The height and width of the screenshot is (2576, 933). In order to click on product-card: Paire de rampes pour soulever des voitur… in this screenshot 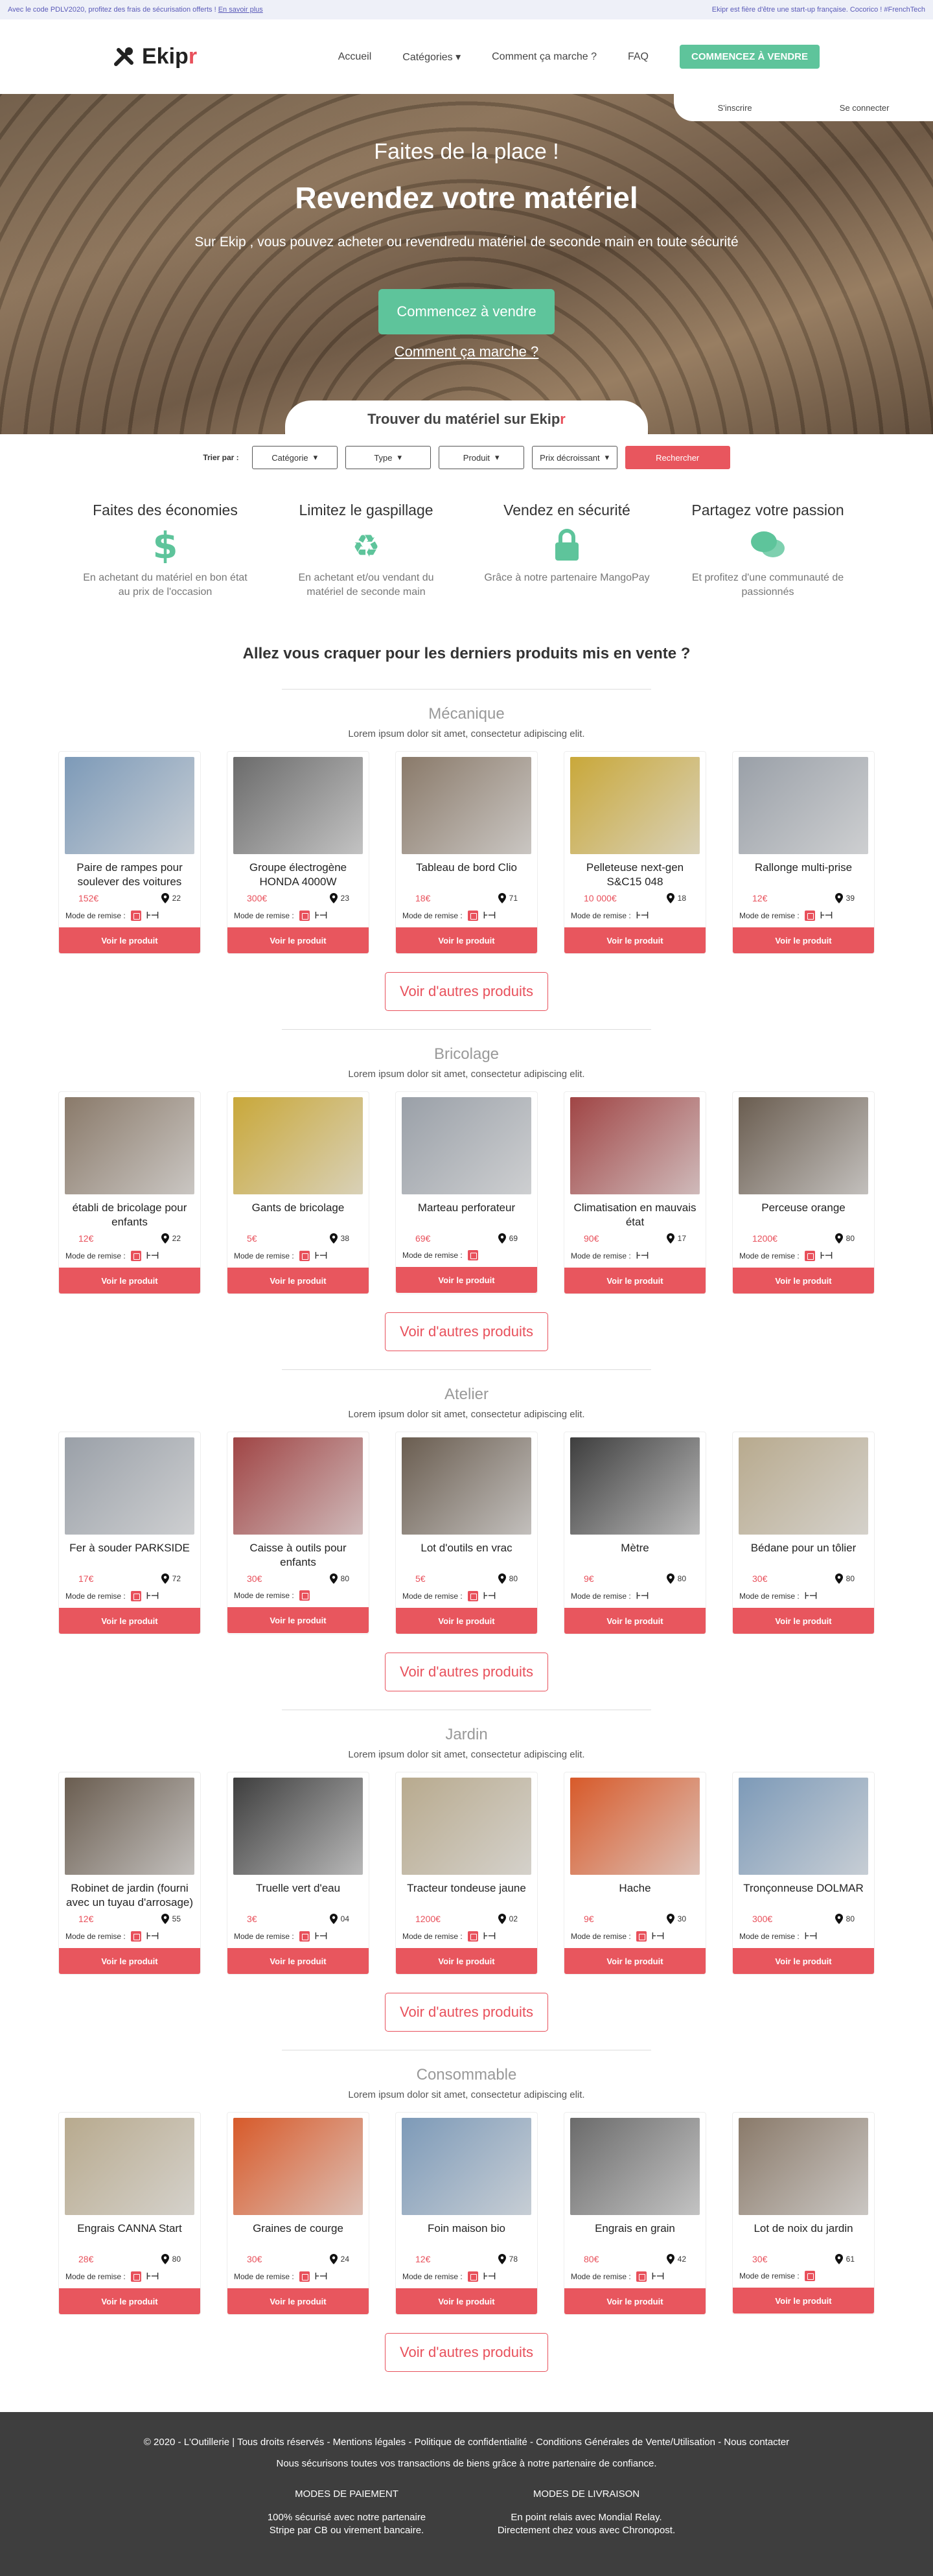, I will do `click(129, 852)`.